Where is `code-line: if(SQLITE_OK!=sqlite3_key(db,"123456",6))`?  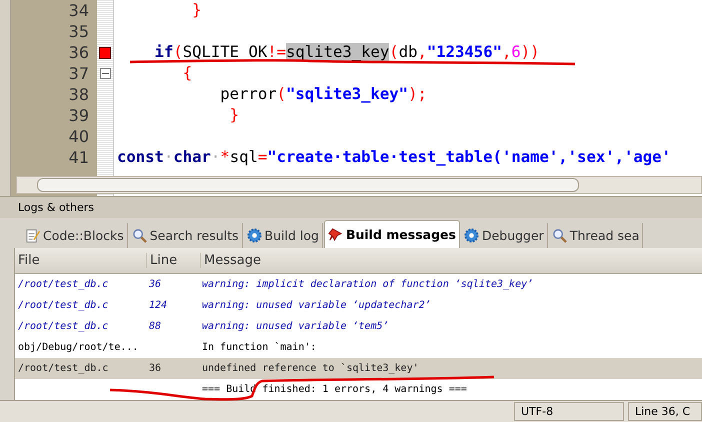
code-line: if(SQLITE_OK!=sqlite3_key(db,"123456",6)) is located at coordinates (347, 52).